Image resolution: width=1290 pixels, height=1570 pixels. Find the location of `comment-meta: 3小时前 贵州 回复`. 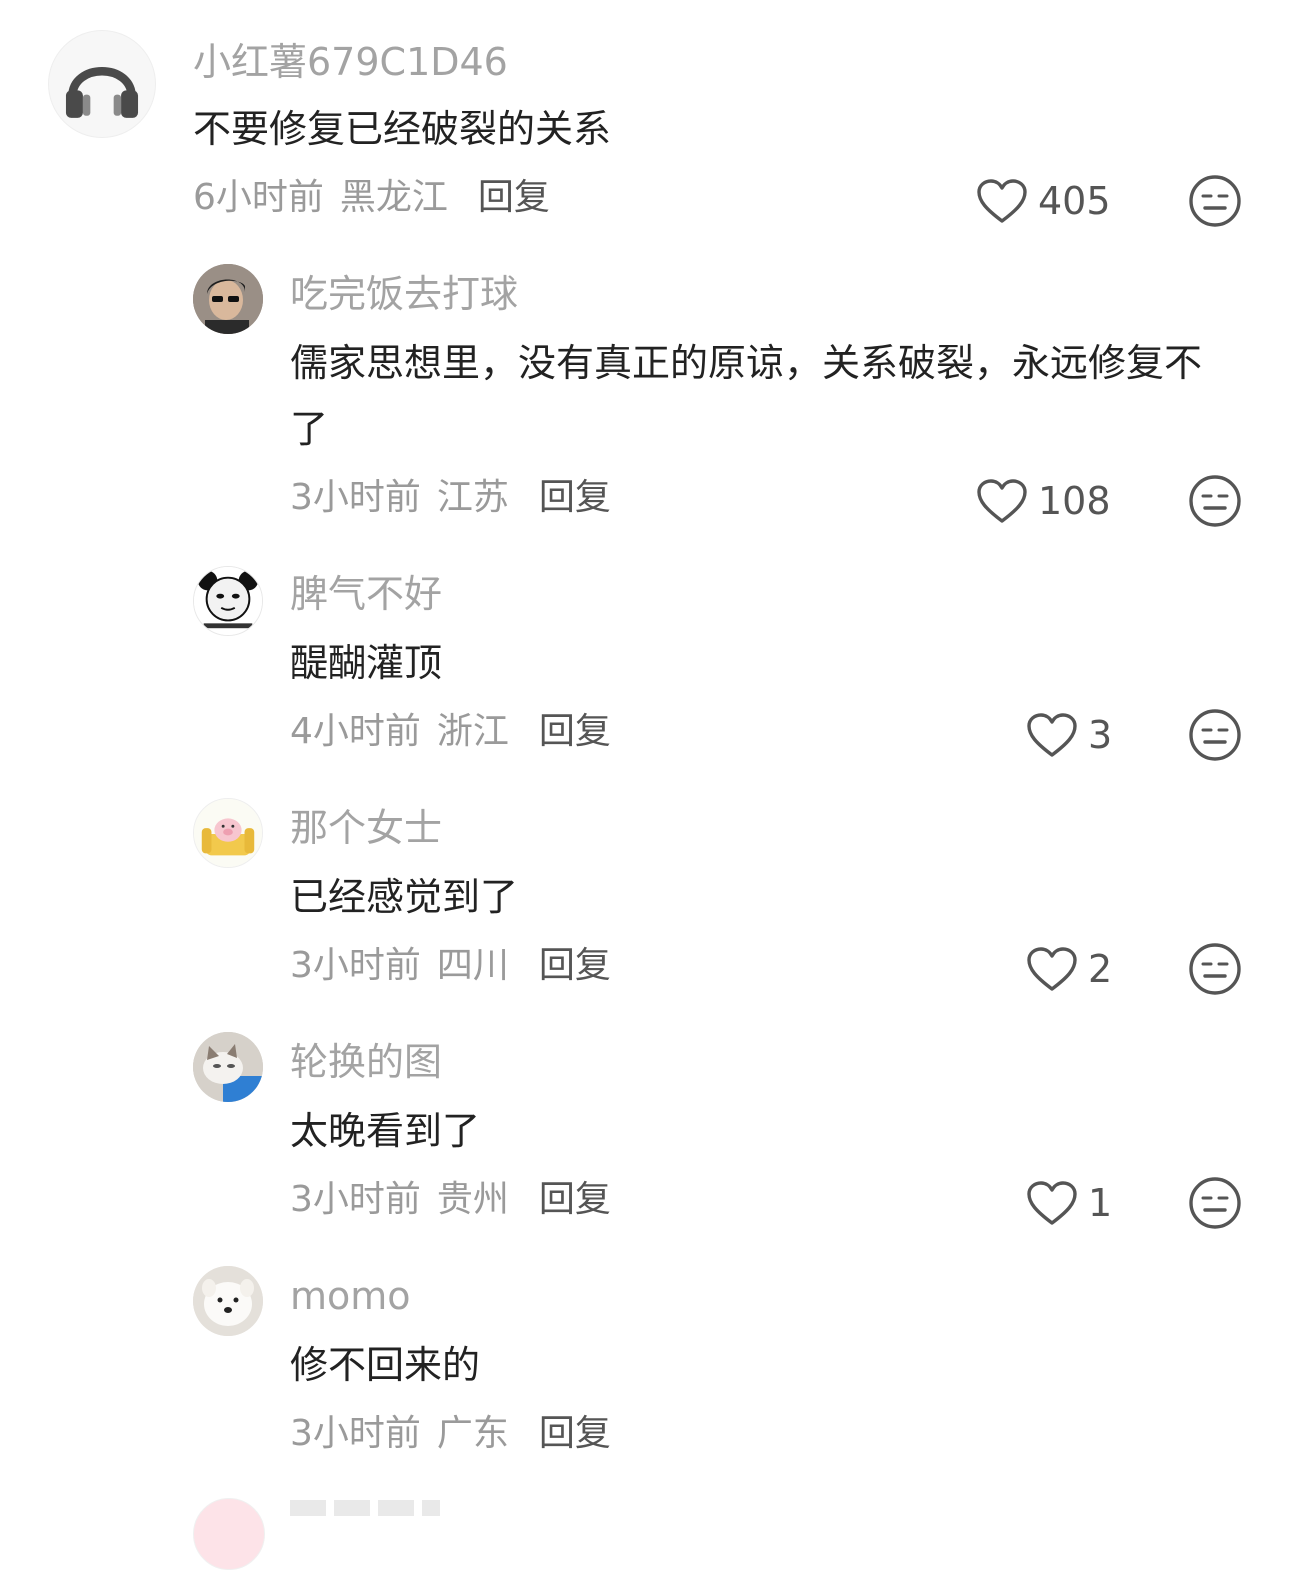

comment-meta: 3小时前 贵州 回复 is located at coordinates (450, 1200).